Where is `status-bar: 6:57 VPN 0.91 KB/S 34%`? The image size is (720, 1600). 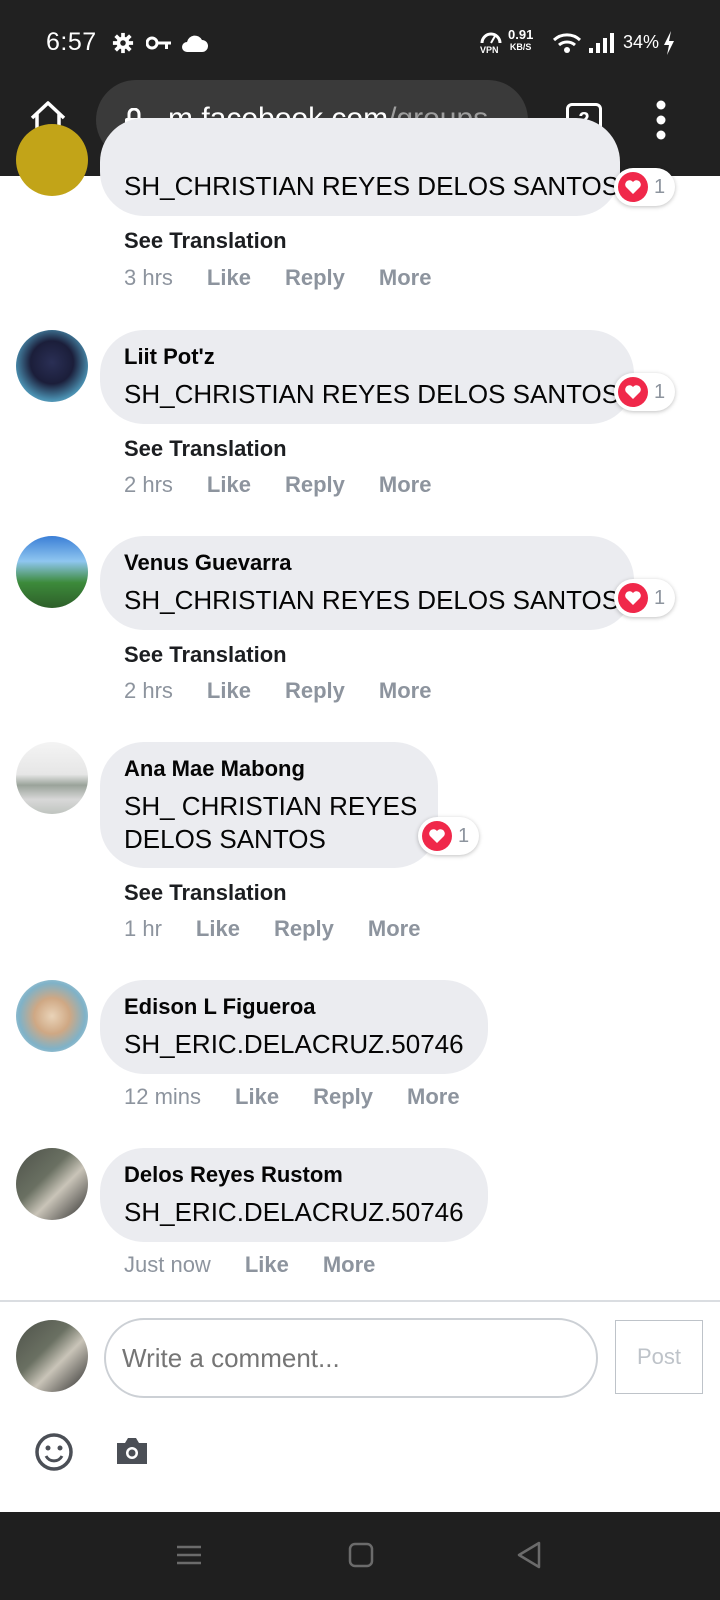
status-bar: 6:57 VPN 0.91 KB/S 34% is located at coordinates (360, 43).